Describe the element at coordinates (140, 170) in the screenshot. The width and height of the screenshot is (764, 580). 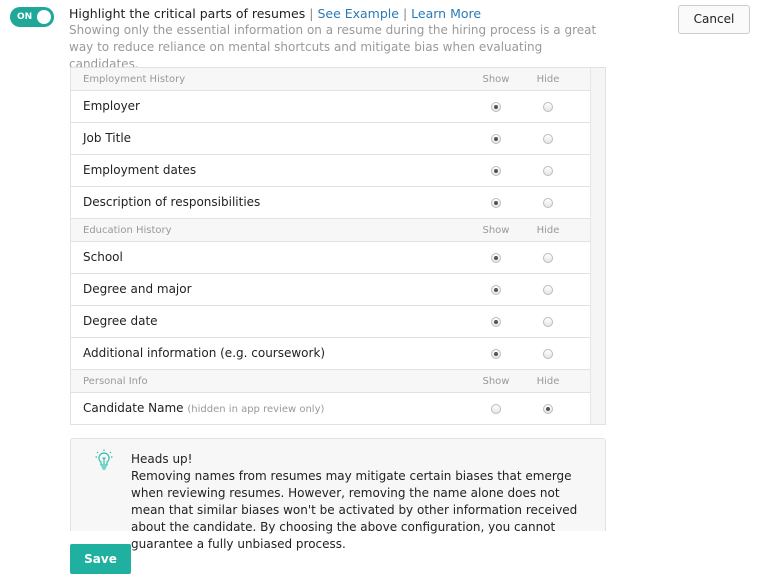
I see `row-label: Employment dates` at that location.